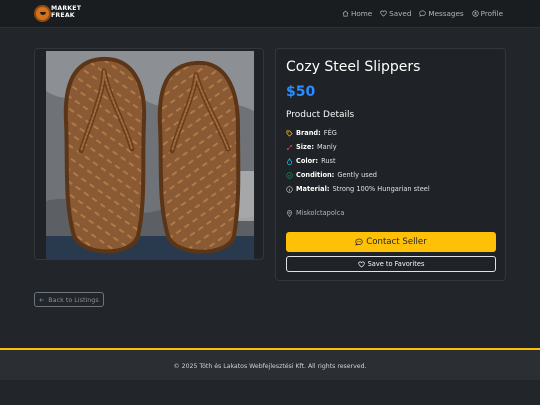  Describe the element at coordinates (381, 189) in the screenshot. I see `detail-material-value: Strong 100% Hungarian steel` at that location.